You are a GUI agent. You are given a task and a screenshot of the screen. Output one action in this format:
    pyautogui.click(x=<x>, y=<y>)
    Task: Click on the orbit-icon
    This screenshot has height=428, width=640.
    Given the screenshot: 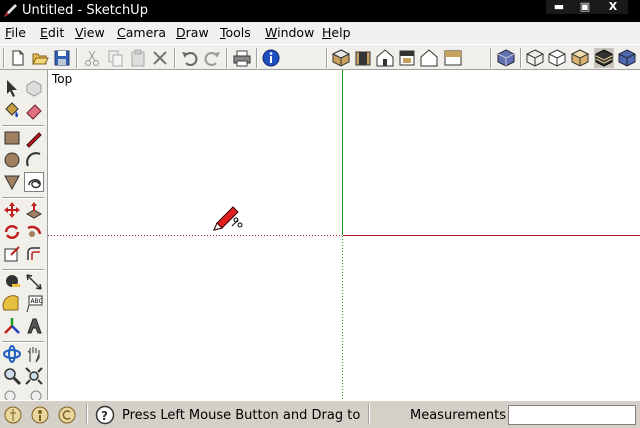 What is the action you would take?
    pyautogui.click(x=12, y=354)
    